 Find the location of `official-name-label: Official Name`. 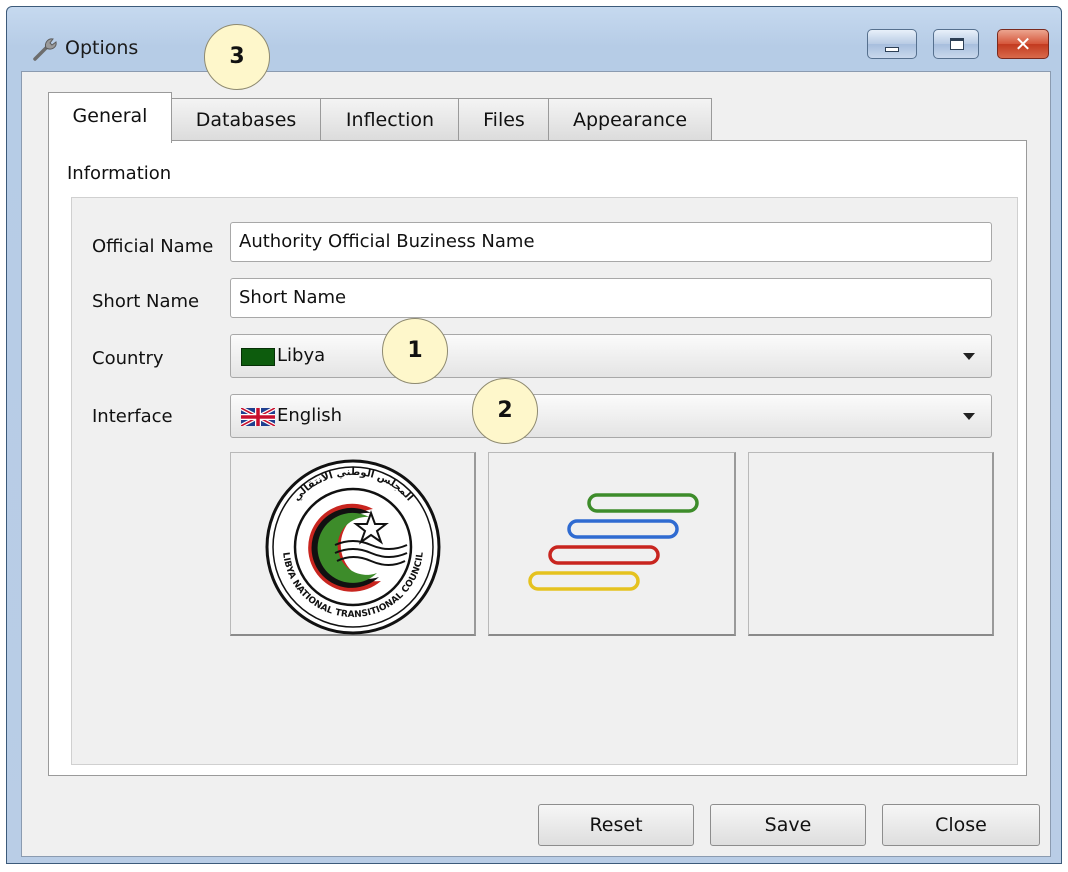

official-name-label: Official Name is located at coordinates (153, 246).